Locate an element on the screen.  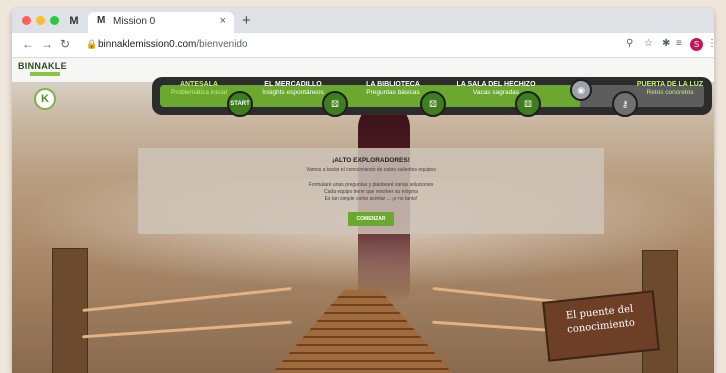
close-window-button is located at coordinates (26, 20).